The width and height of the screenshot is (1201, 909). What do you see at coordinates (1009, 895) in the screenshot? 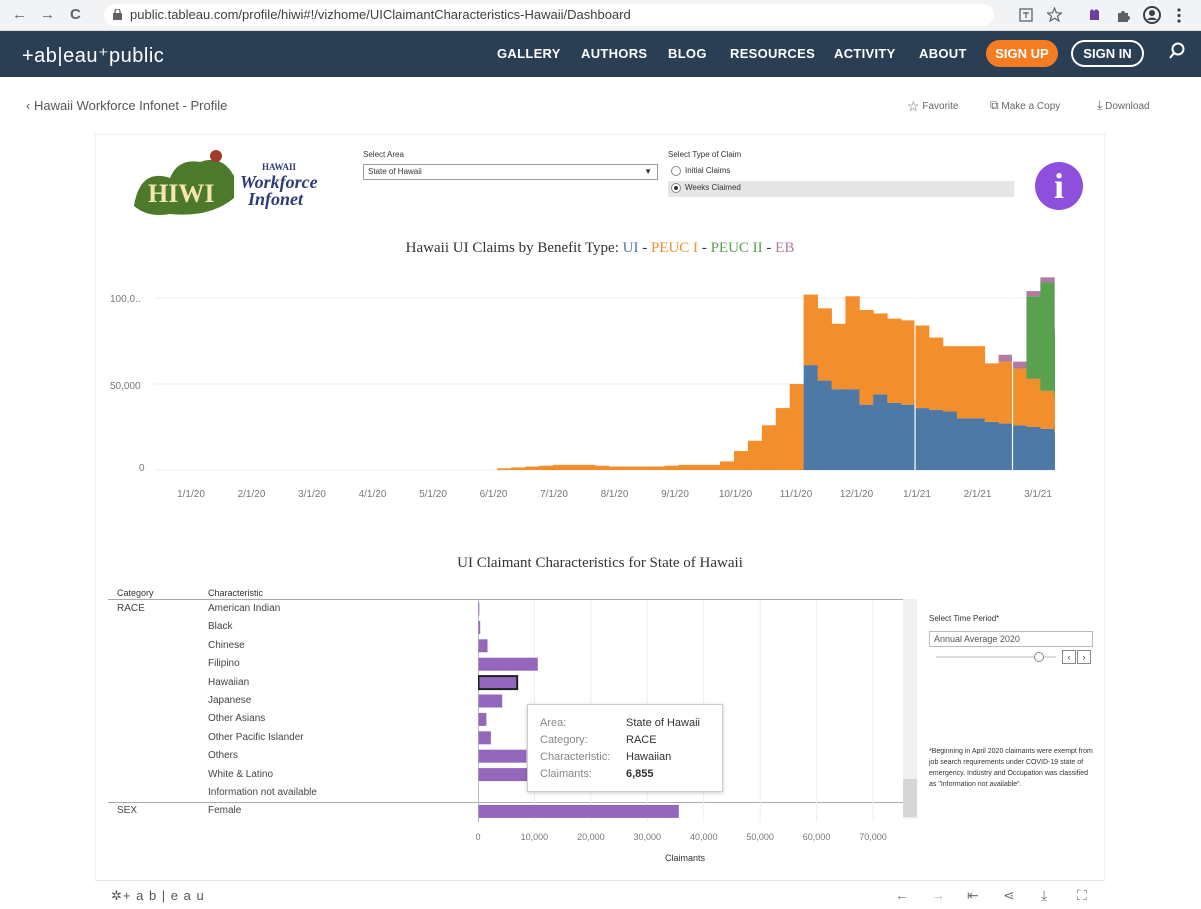
I see `share-icon: ⋖` at bounding box center [1009, 895].